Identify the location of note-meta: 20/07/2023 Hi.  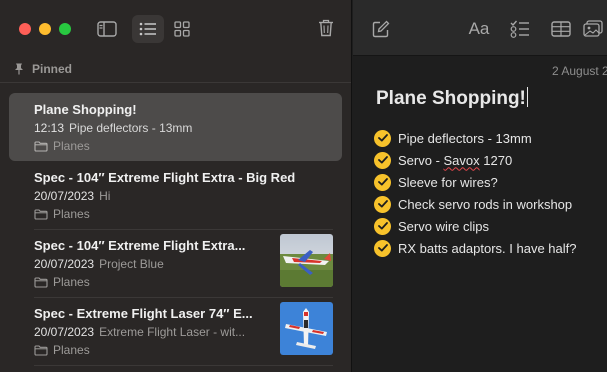
(179, 196).